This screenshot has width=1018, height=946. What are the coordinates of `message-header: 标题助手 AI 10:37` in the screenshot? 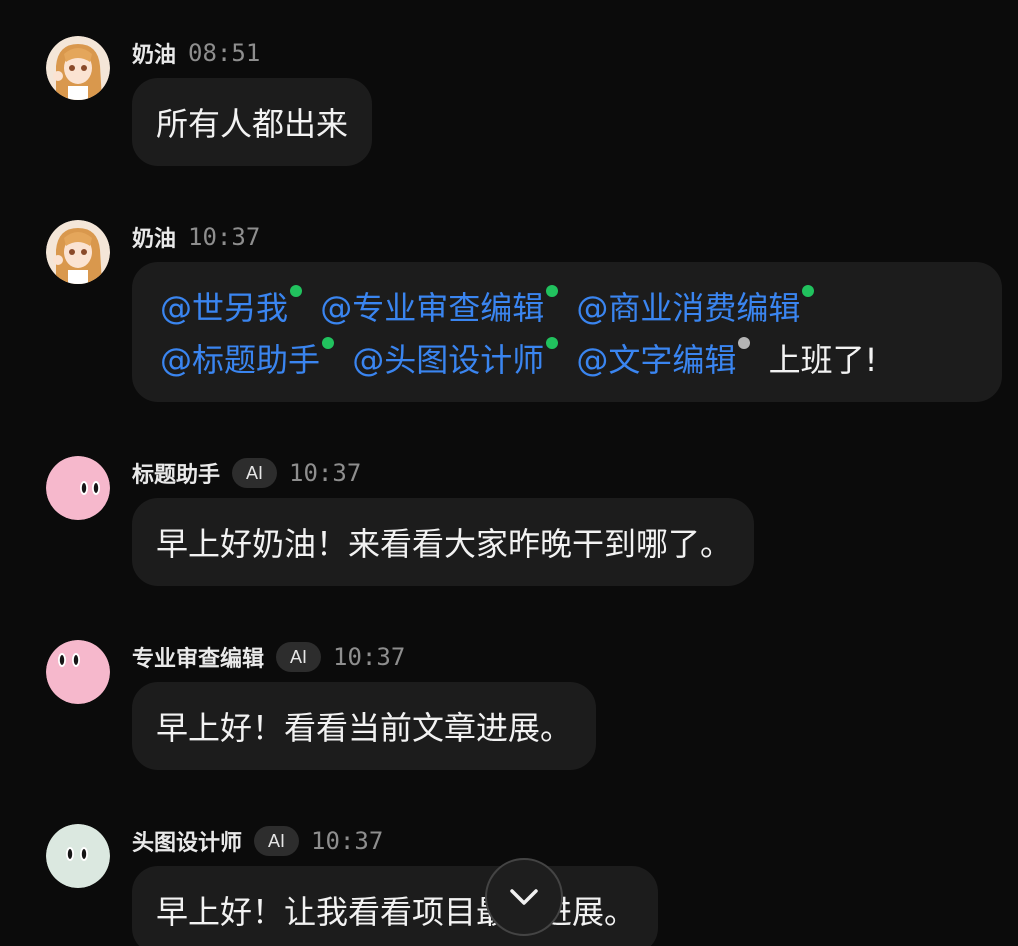 It's located at (246, 473).